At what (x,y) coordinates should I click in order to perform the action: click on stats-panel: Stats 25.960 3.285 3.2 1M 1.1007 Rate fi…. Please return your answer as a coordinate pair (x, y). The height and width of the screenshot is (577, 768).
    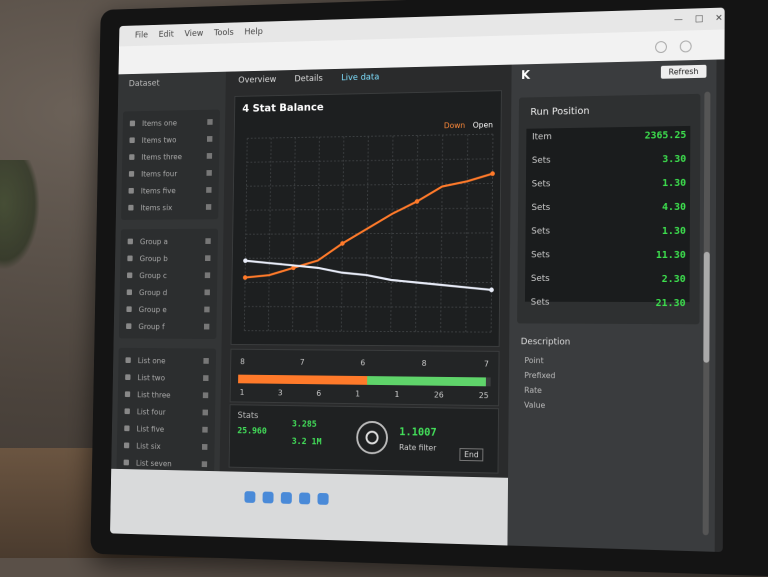
    Looking at the image, I should click on (364, 438).